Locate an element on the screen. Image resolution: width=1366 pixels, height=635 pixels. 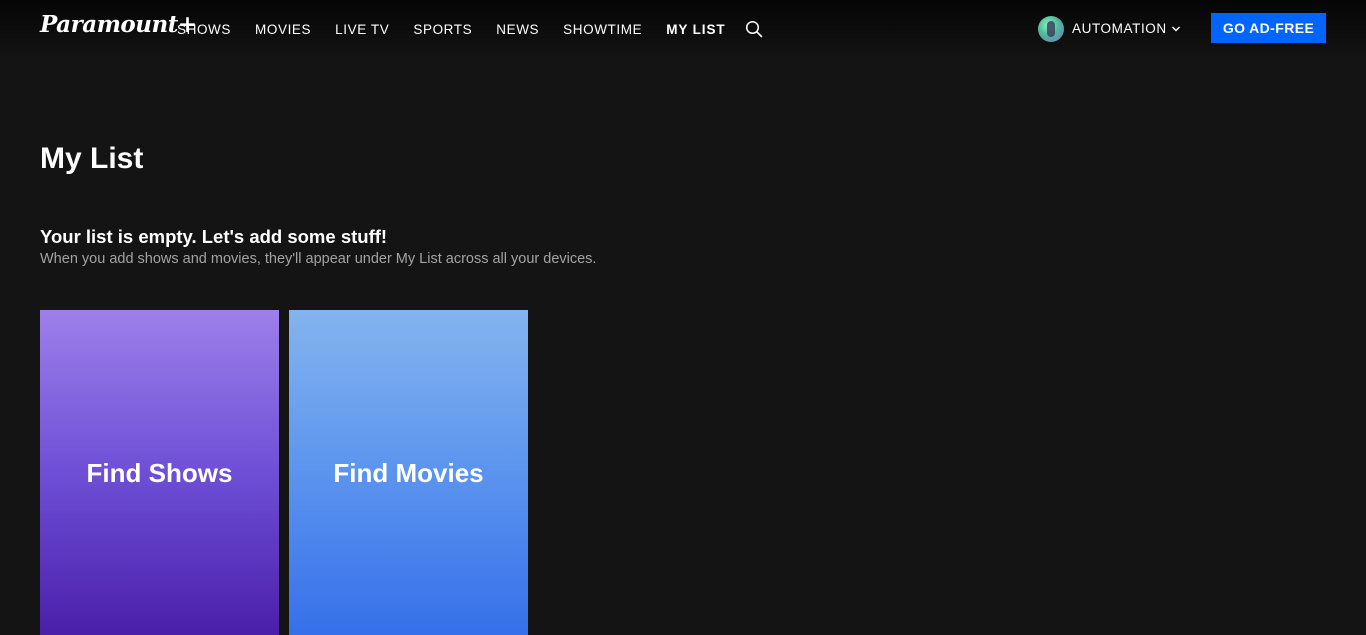
profile-menu: AUTOMATION is located at coordinates (1109, 28).